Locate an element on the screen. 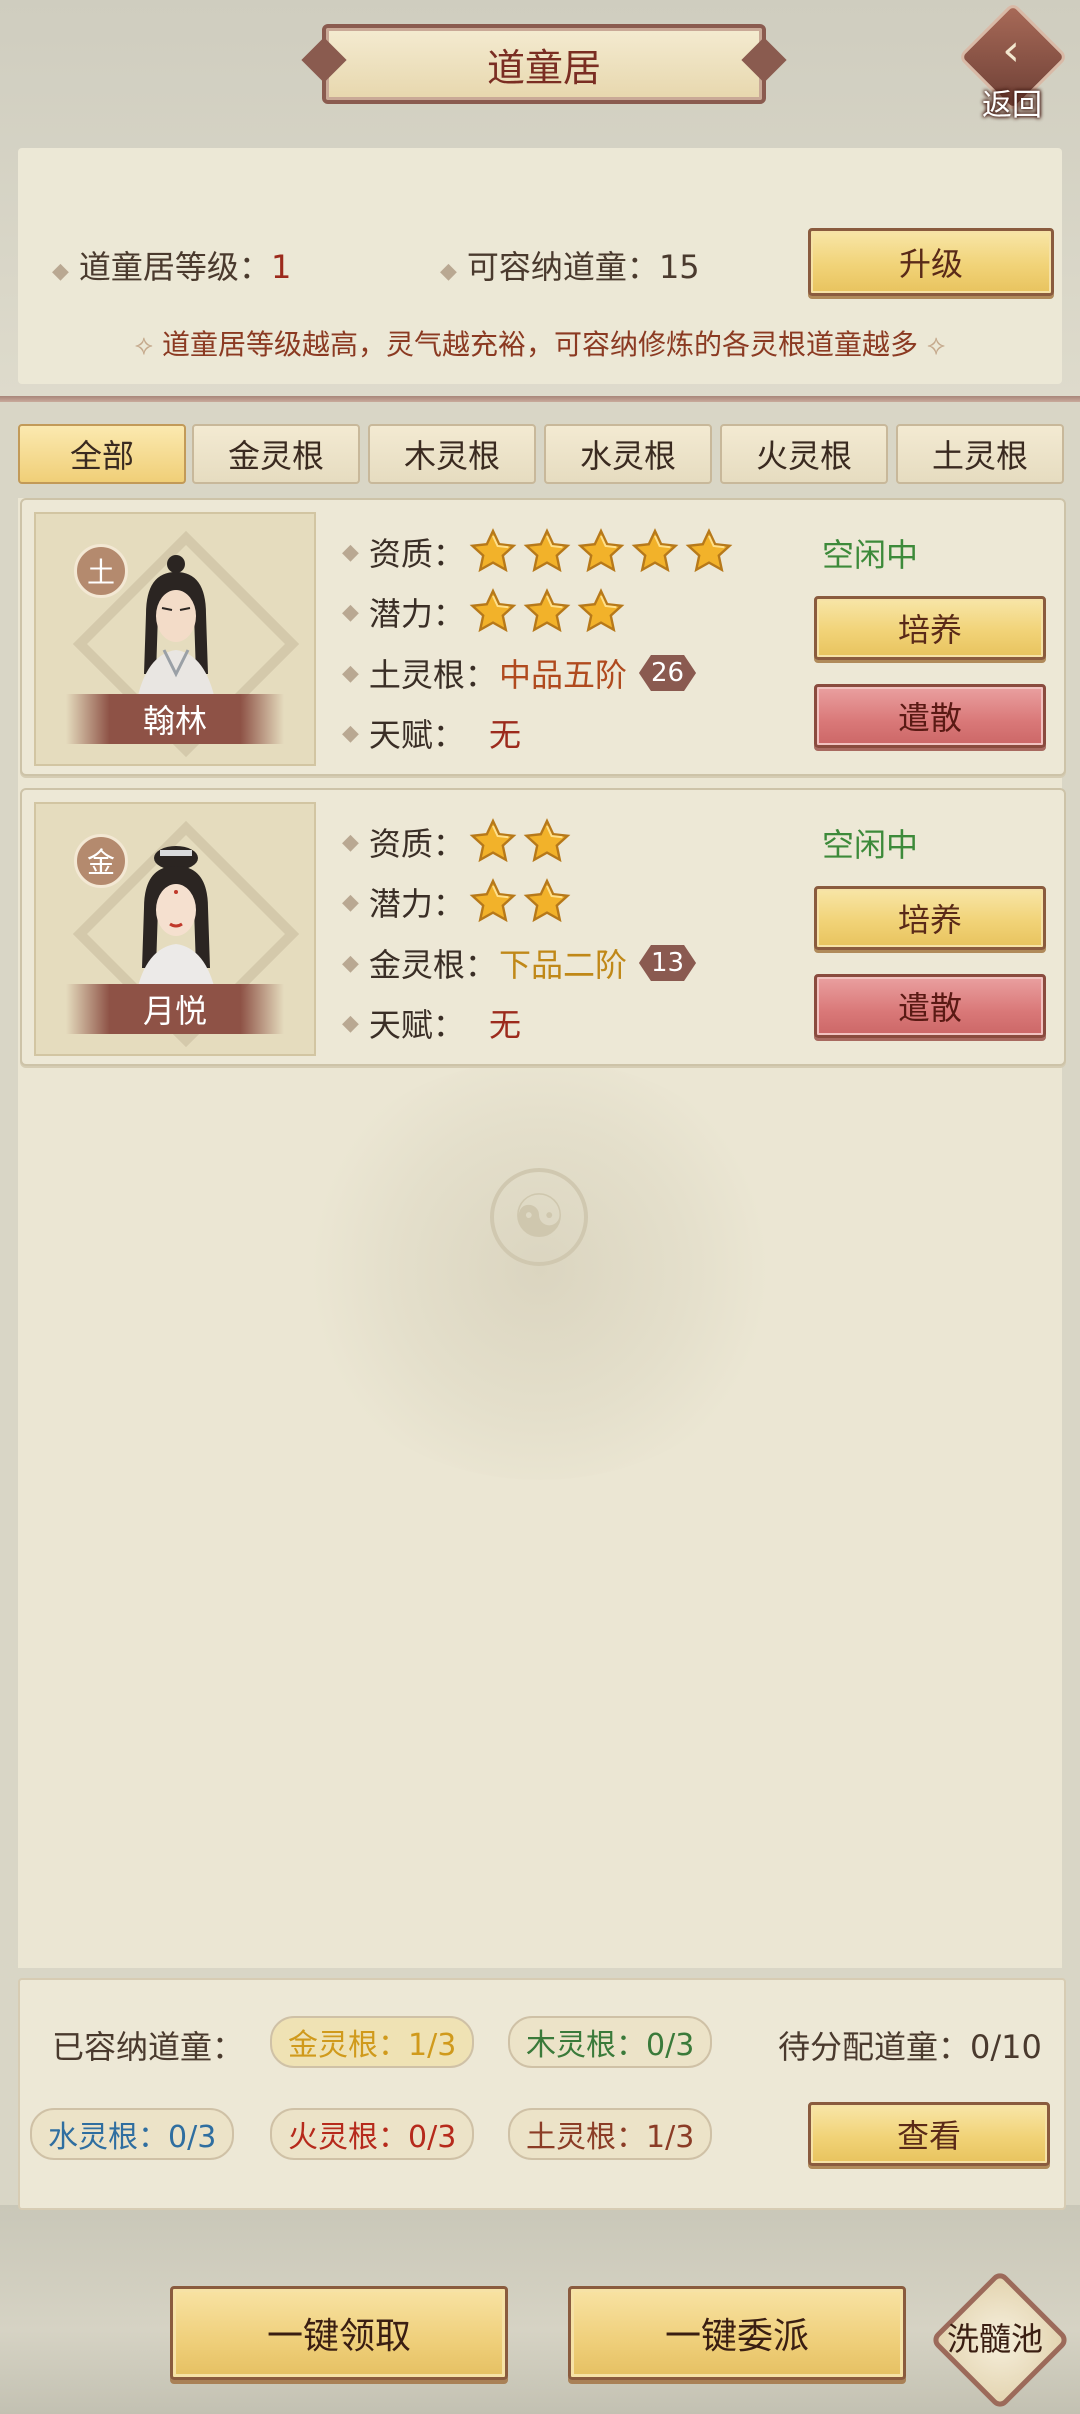 The image size is (1080, 2414). tab-fire: 火灵根 is located at coordinates (804, 454).